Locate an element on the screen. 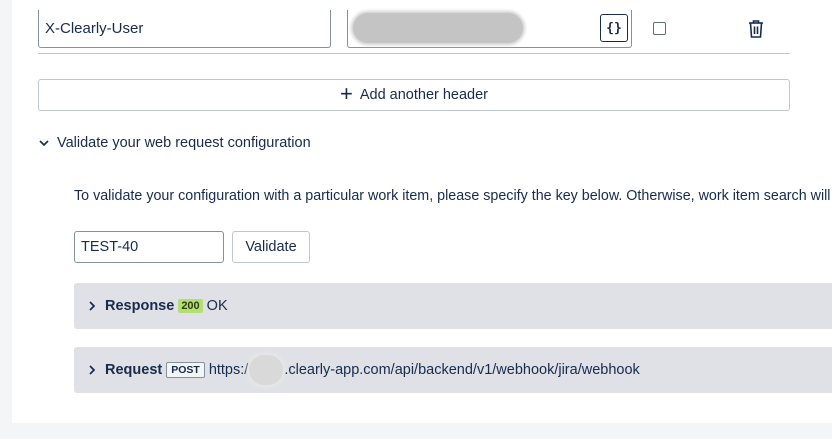  request-url-prefix: https:/ is located at coordinates (228, 370).